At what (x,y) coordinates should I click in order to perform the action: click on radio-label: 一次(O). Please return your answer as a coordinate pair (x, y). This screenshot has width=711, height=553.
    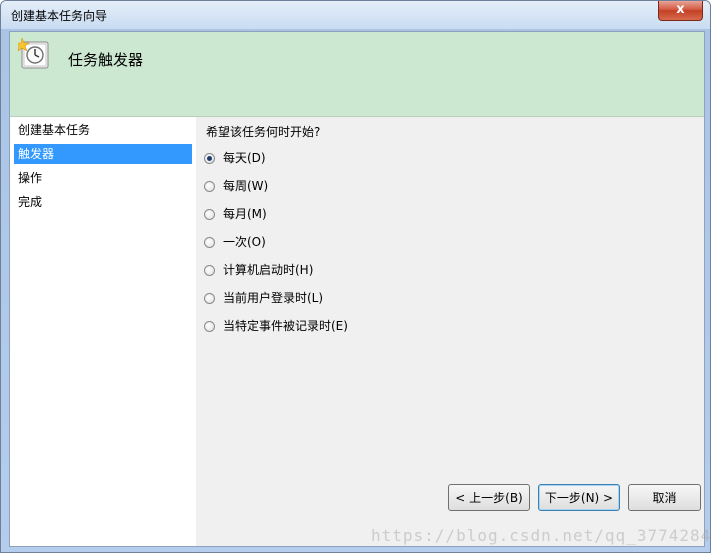
    Looking at the image, I should click on (244, 242).